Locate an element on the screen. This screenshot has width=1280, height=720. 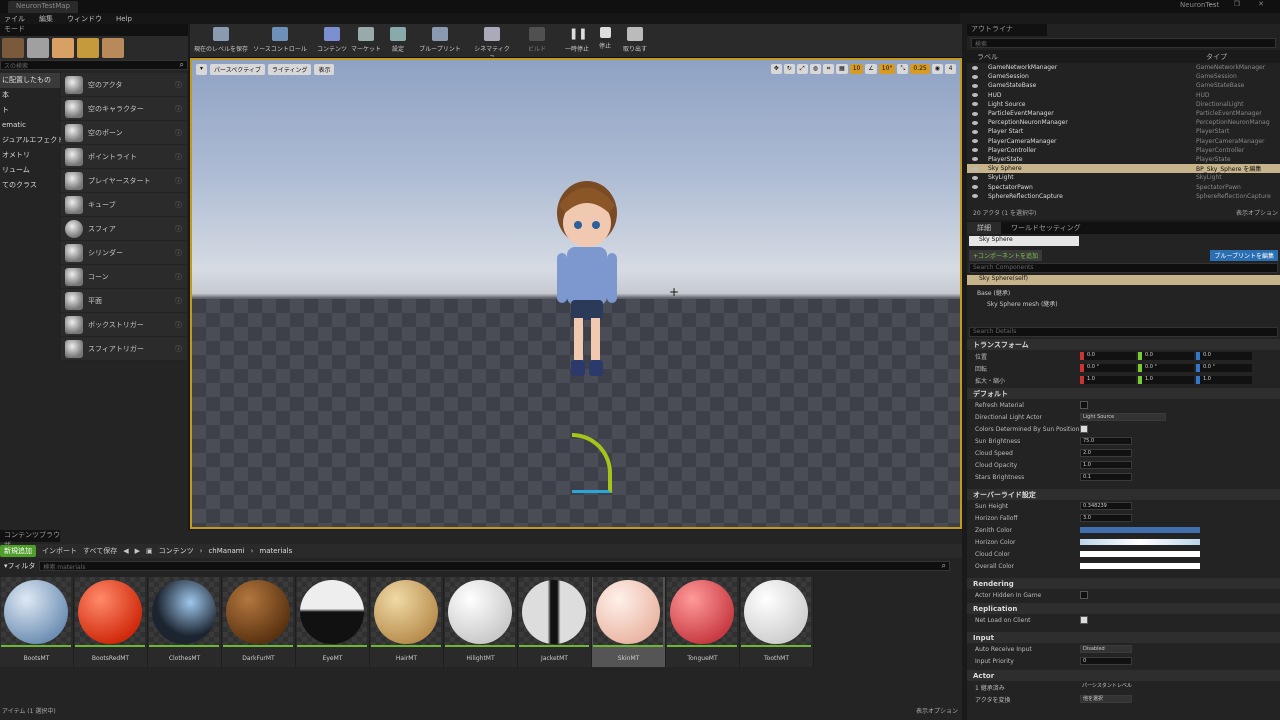
section-actor: Actor is located at coordinates (1123, 675).